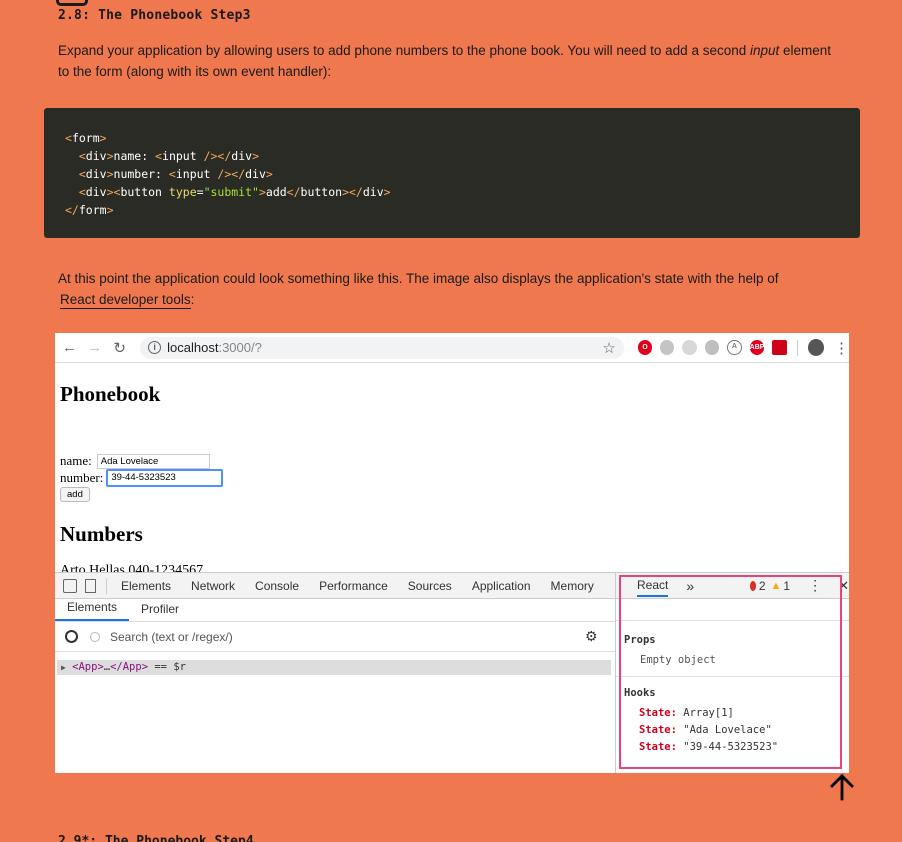 The height and width of the screenshot is (842, 902). What do you see at coordinates (95, 347) in the screenshot?
I see `forward-arrow-icon: →` at bounding box center [95, 347].